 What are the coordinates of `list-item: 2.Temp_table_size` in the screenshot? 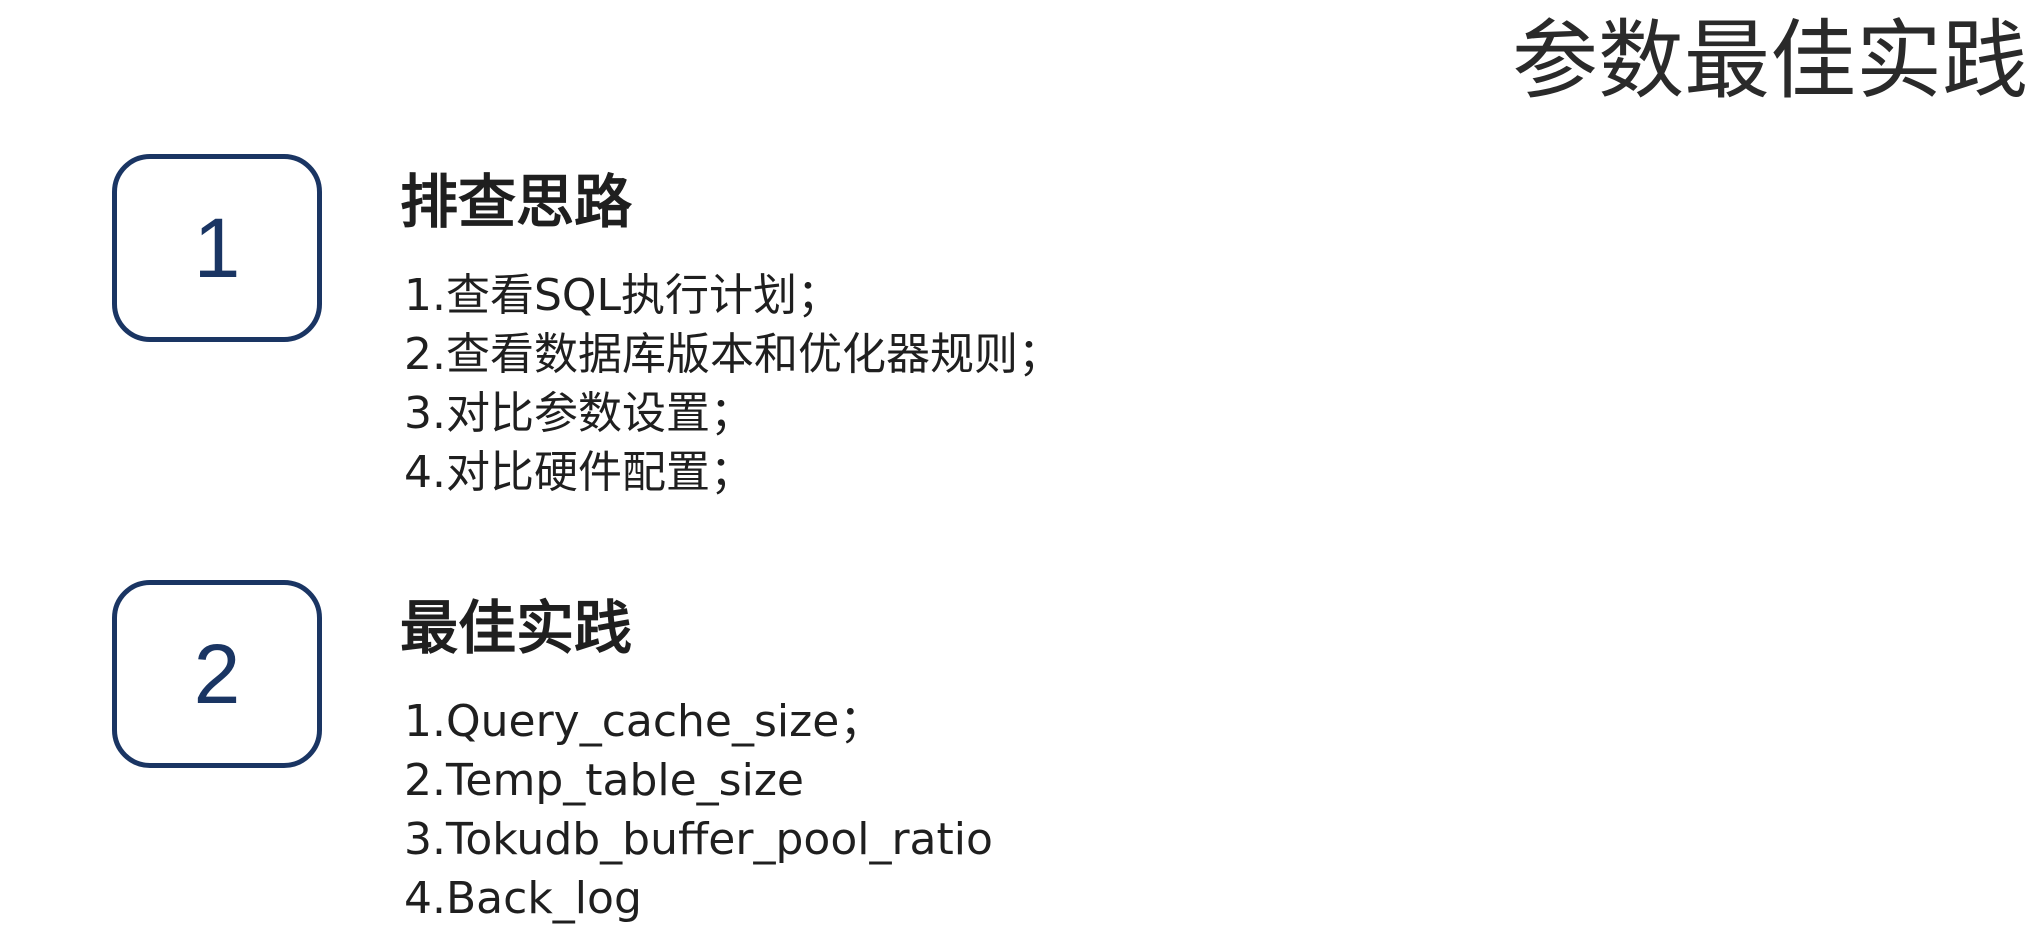 It's located at (604, 780).